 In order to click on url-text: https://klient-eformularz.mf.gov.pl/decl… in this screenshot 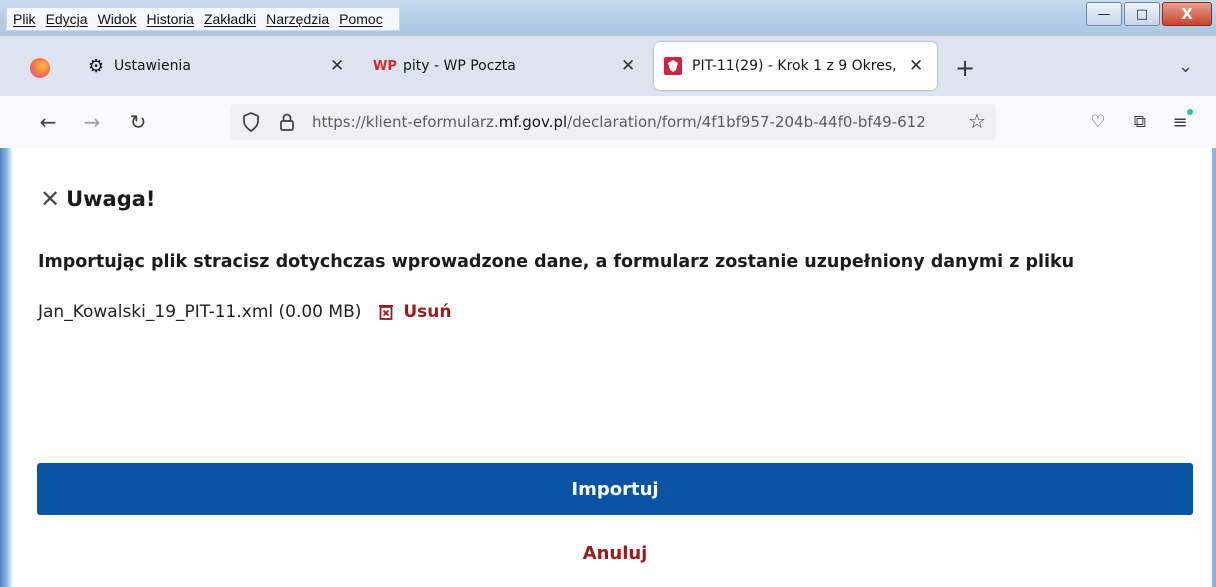, I will do `click(632, 122)`.